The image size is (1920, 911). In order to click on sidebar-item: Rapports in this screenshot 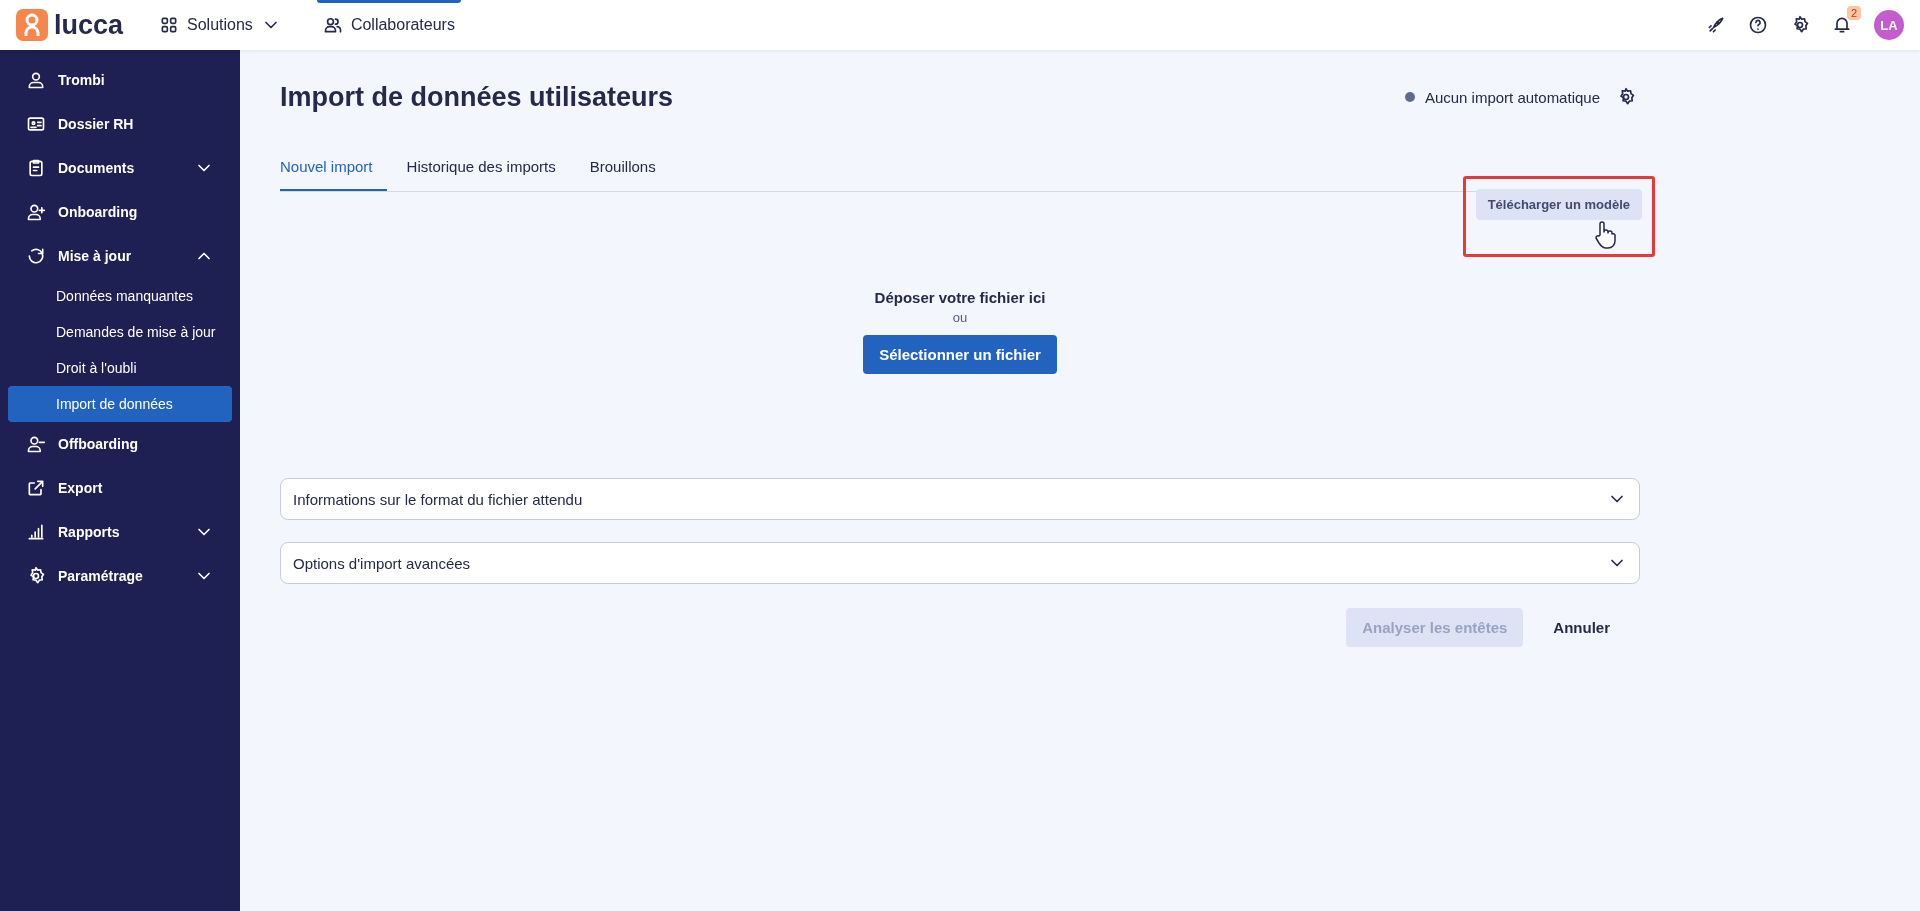, I will do `click(120, 532)`.